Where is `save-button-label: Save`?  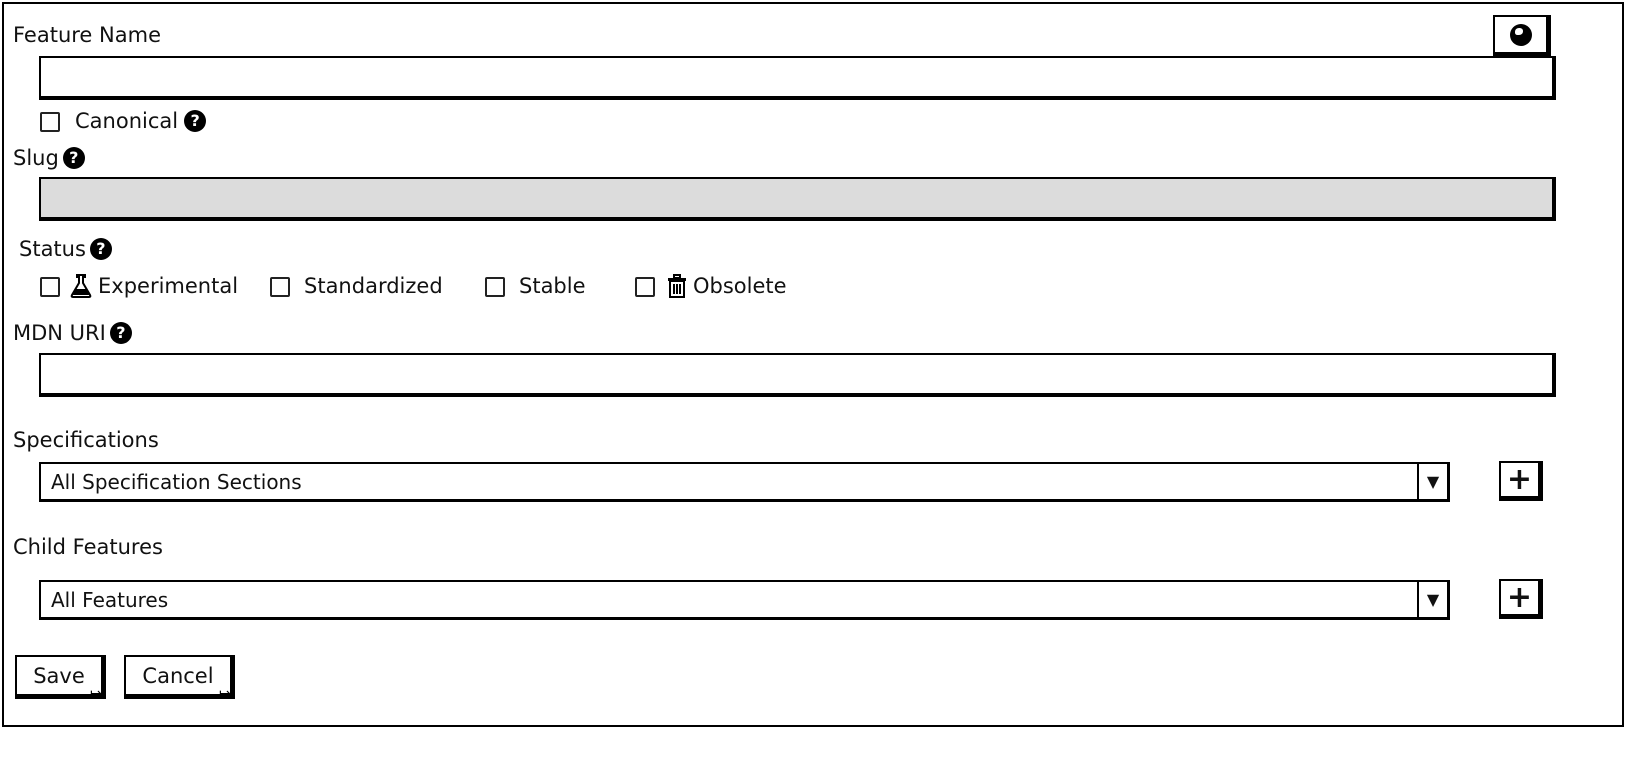
save-button-label: Save is located at coordinates (59, 675).